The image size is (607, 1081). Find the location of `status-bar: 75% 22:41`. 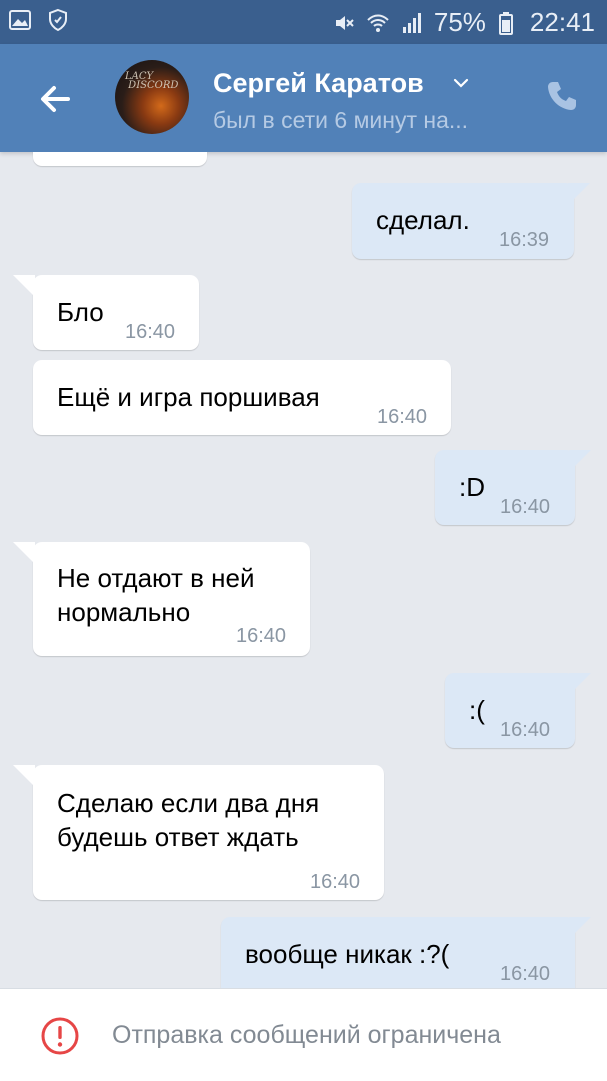

status-bar: 75% 22:41 is located at coordinates (303, 22).